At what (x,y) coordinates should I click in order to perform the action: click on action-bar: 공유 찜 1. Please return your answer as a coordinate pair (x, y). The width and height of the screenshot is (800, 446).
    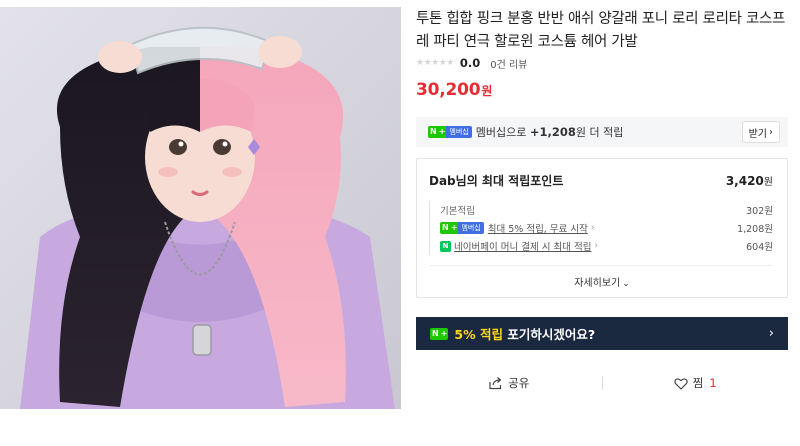
    Looking at the image, I should click on (602, 383).